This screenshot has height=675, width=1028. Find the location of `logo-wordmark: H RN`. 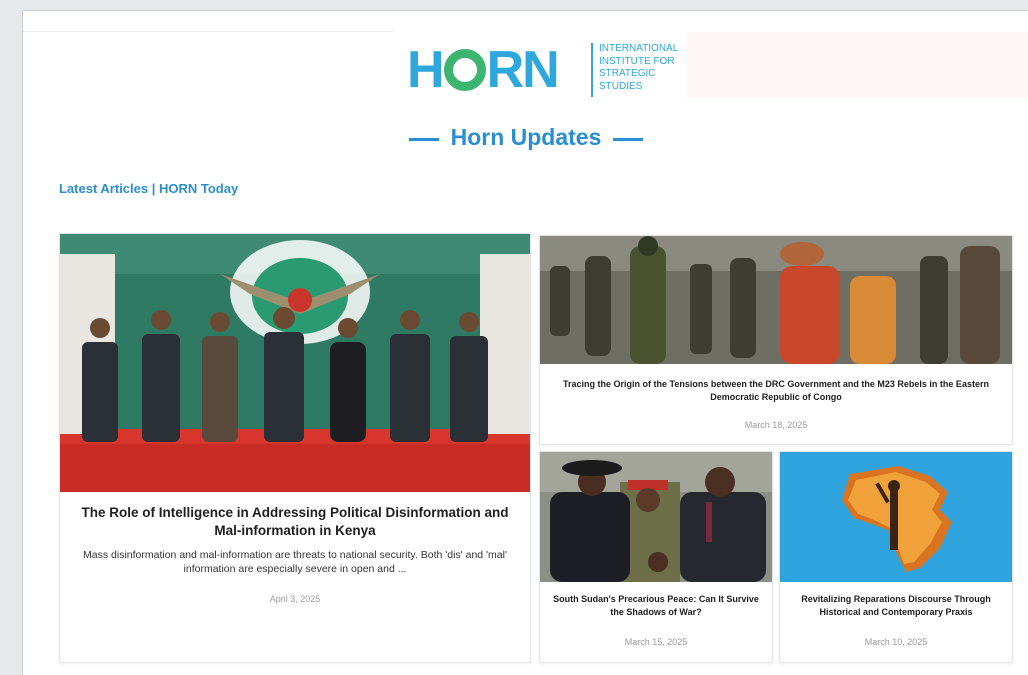

logo-wordmark: H RN is located at coordinates (483, 70).